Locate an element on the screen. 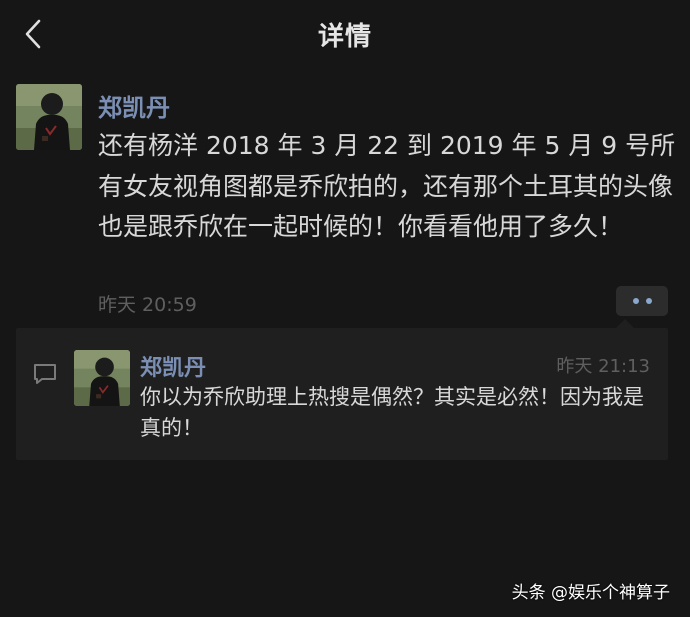 The width and height of the screenshot is (690, 617). post-actions-button is located at coordinates (642, 301).